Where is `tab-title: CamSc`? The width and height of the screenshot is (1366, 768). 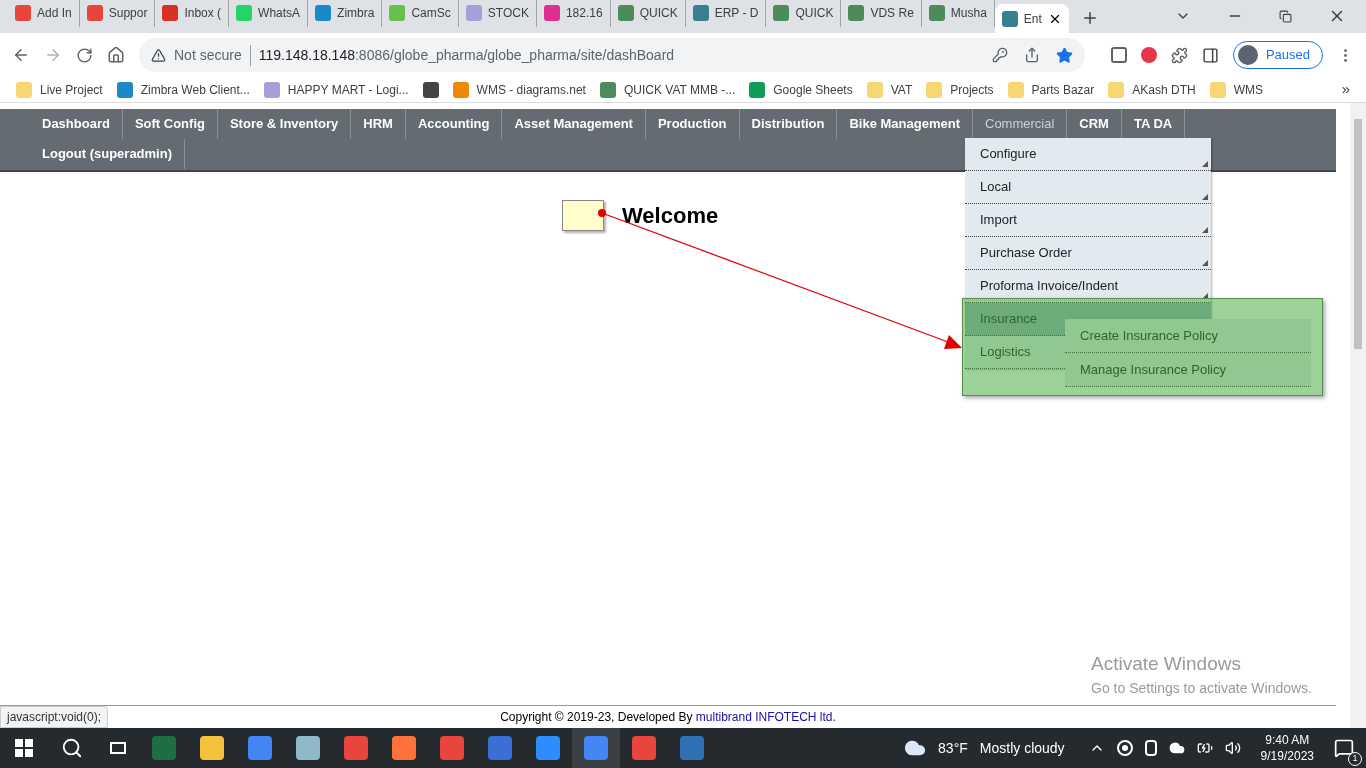 tab-title: CamSc is located at coordinates (431, 13).